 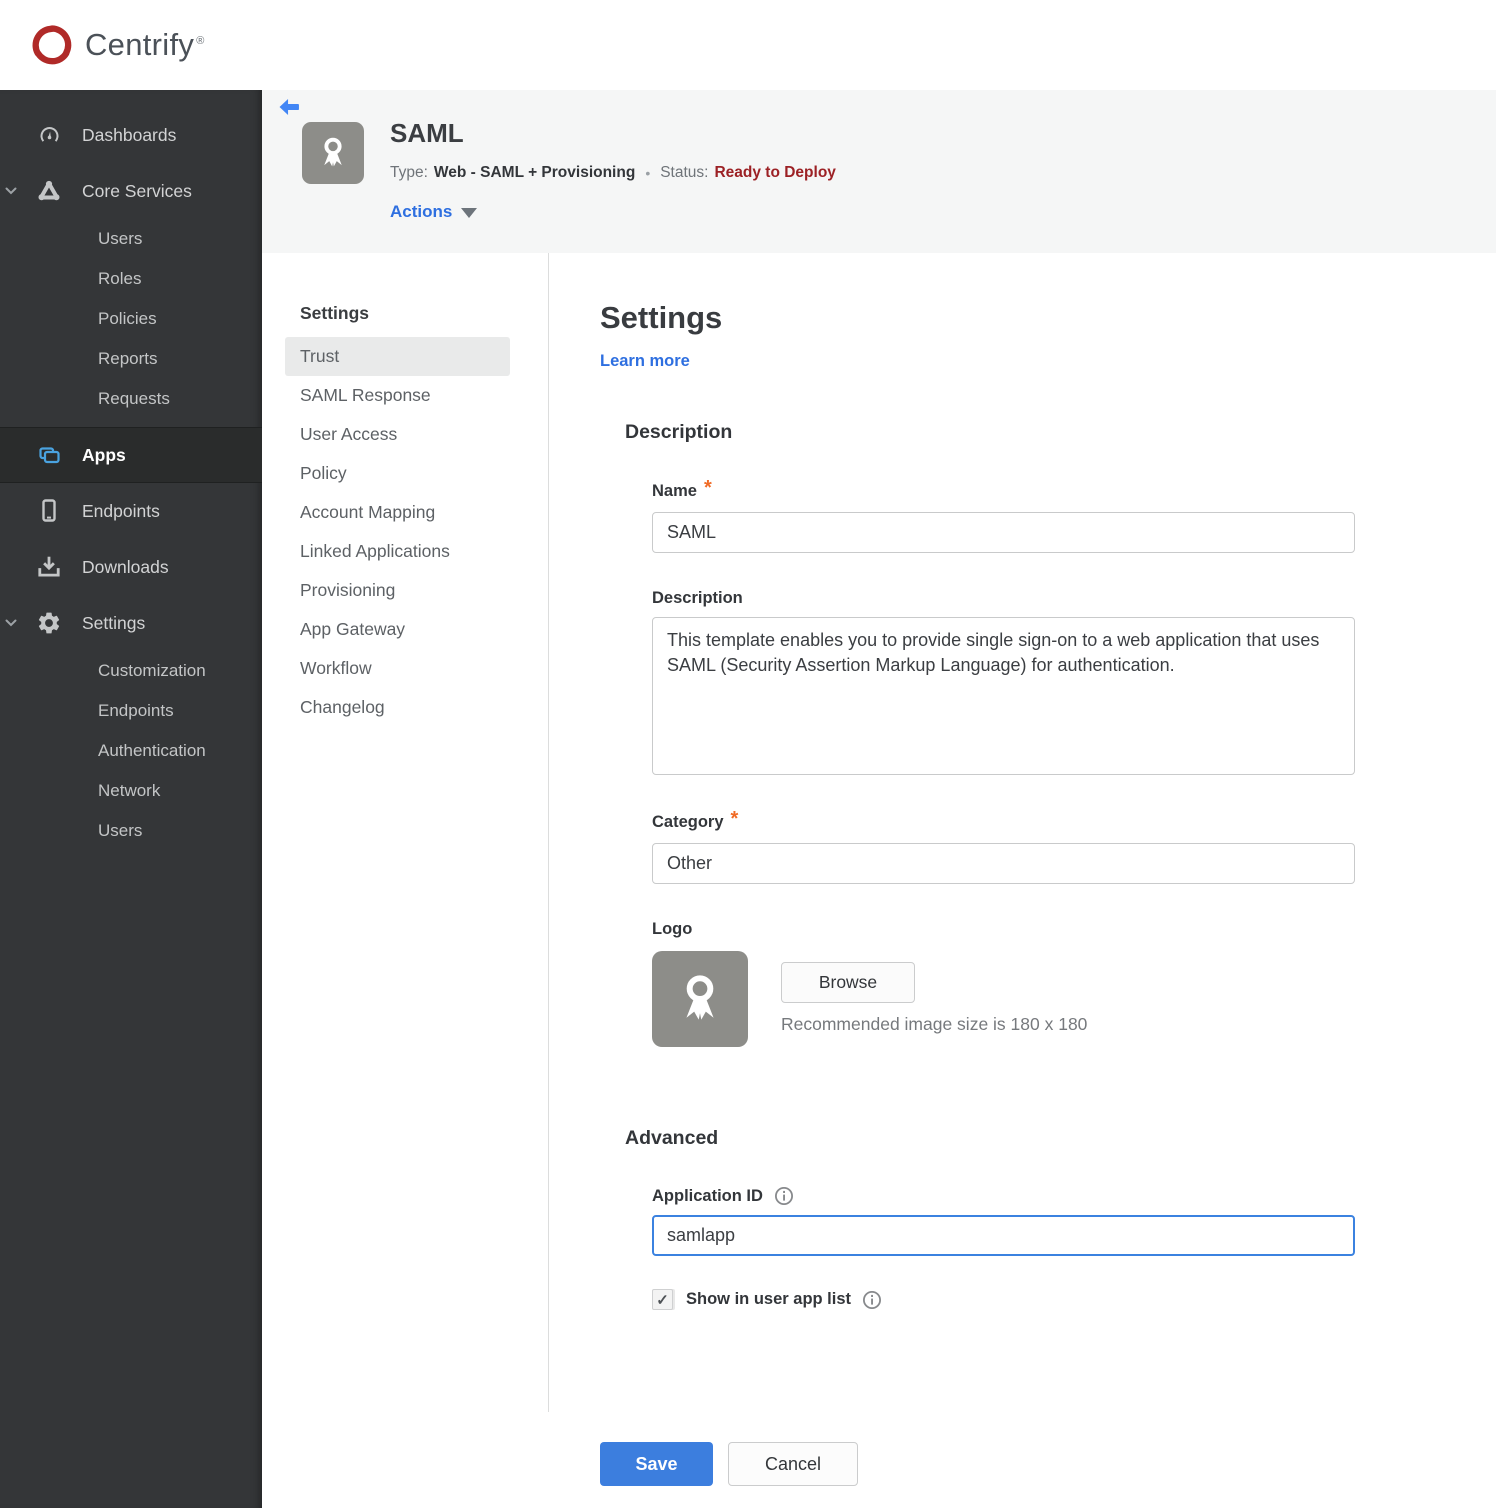 What do you see at coordinates (645, 361) in the screenshot?
I see `learn-more-link: Learn more` at bounding box center [645, 361].